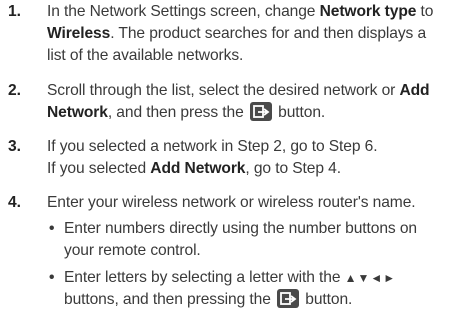  Describe the element at coordinates (167, 299) in the screenshot. I see `text: buttons, and then pressing the` at that location.